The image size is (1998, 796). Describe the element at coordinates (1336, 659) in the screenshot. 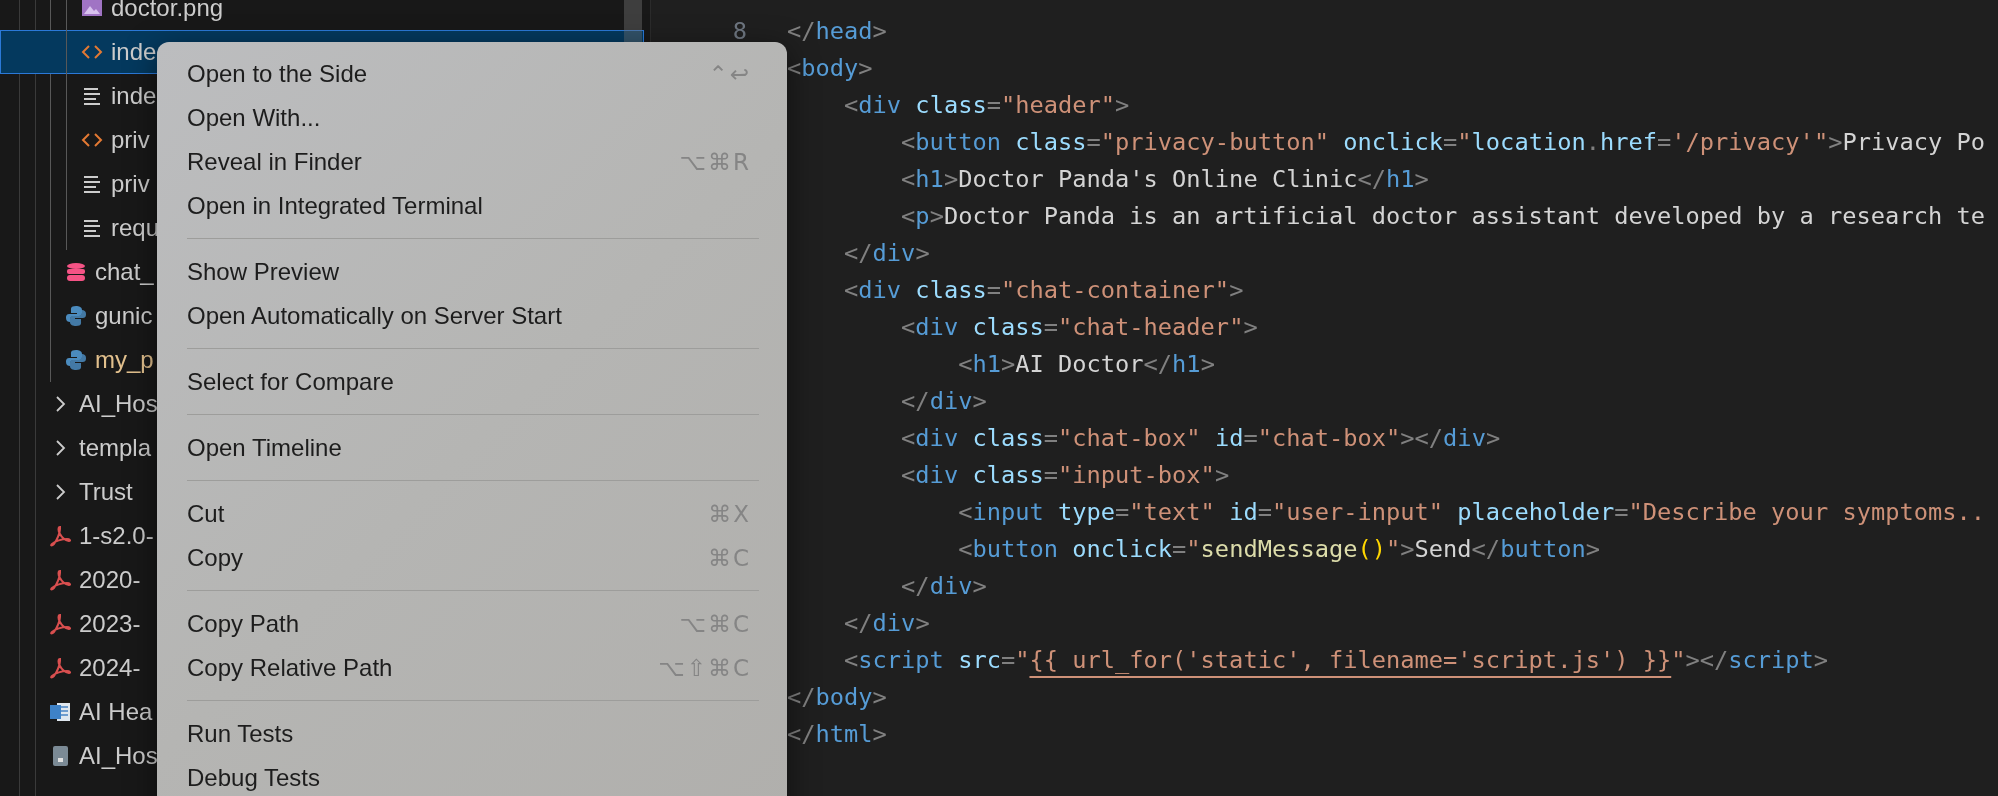

I see `code-line: <script src="{{ url_for('static', filename='script.js') }}"></script>` at that location.